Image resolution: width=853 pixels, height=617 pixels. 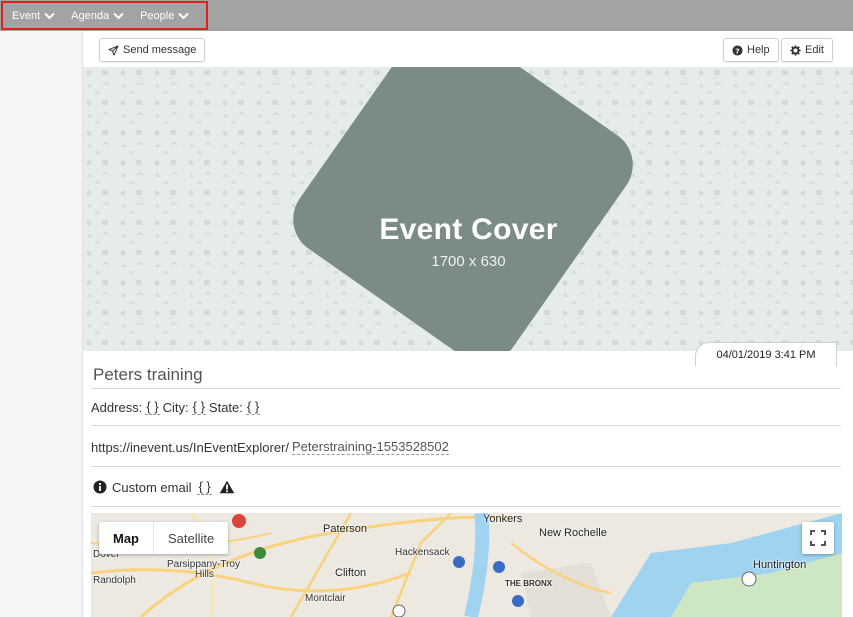 What do you see at coordinates (113, 50) in the screenshot?
I see `paper-plane-icon` at bounding box center [113, 50].